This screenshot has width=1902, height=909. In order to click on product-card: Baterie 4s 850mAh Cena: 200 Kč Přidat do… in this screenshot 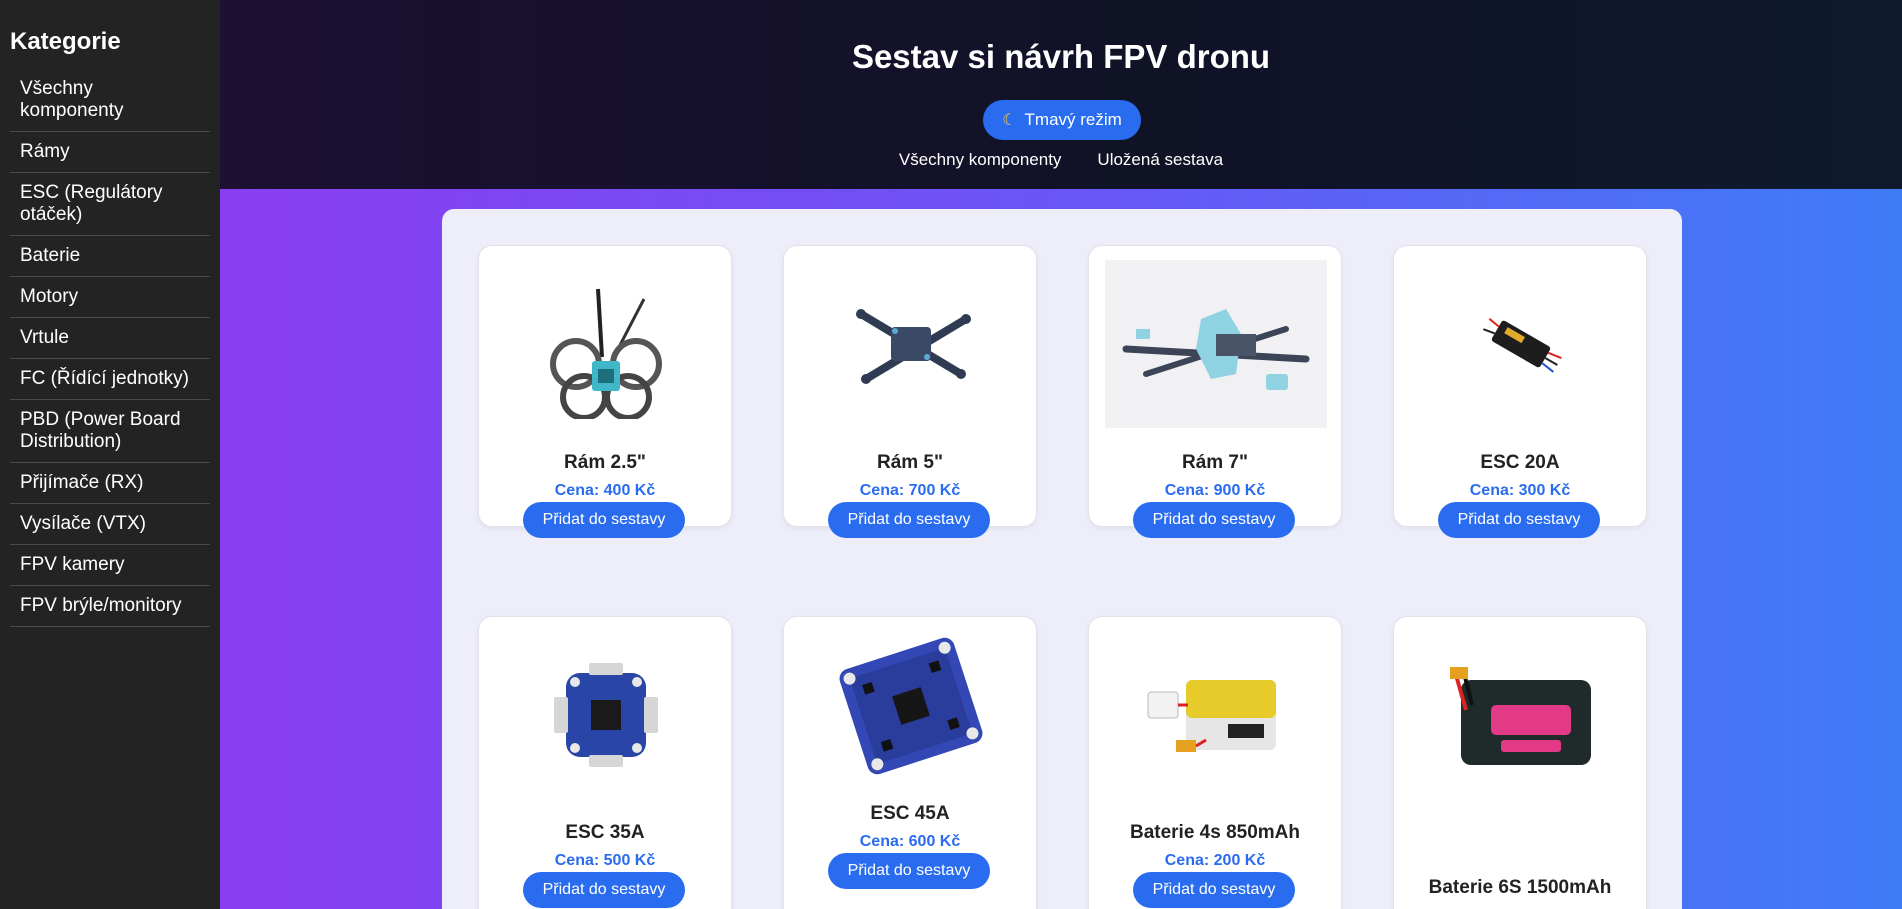, I will do `click(1215, 762)`.